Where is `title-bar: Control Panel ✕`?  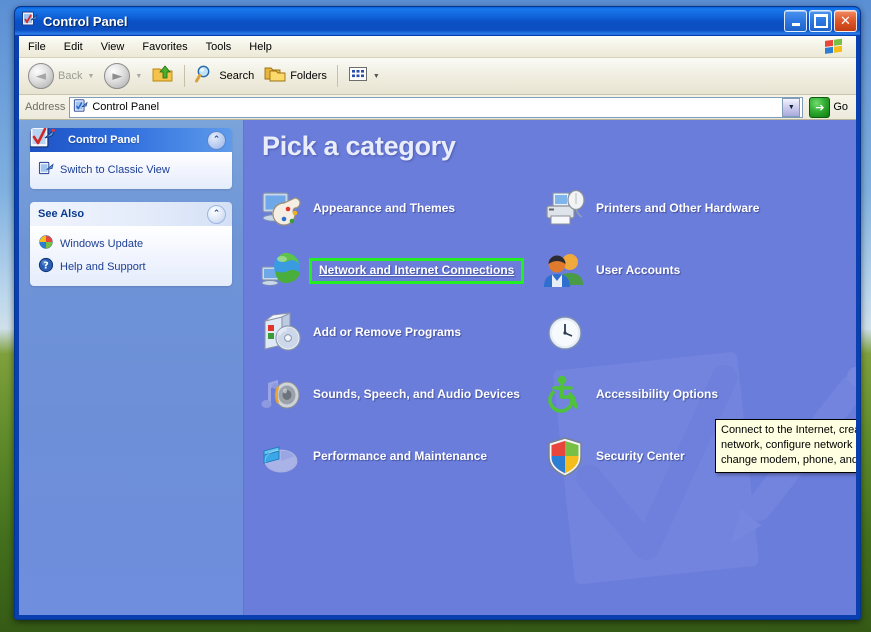
title-bar: Control Panel ✕ is located at coordinates (437, 21).